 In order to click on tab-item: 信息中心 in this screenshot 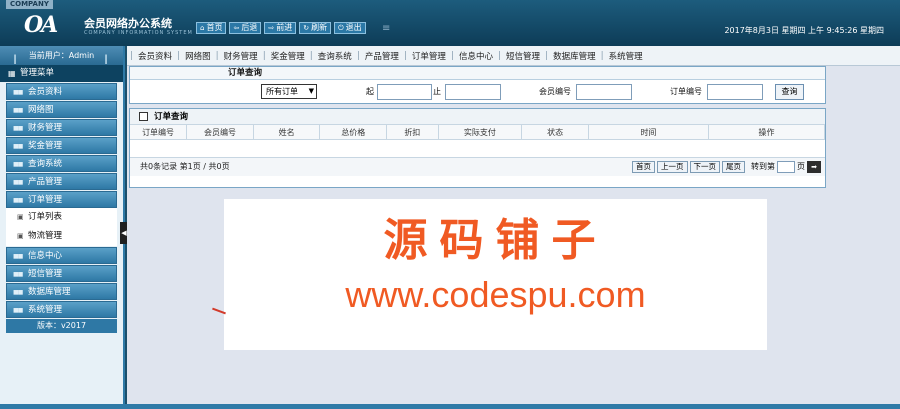, I will do `click(476, 56)`.